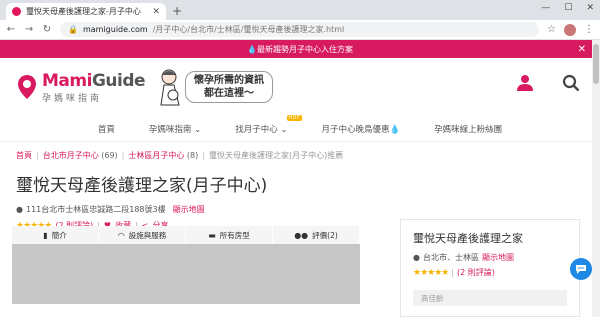  What do you see at coordinates (229, 80) in the screenshot?
I see `tagline-line-1: 懷孕所需的資訊` at bounding box center [229, 80].